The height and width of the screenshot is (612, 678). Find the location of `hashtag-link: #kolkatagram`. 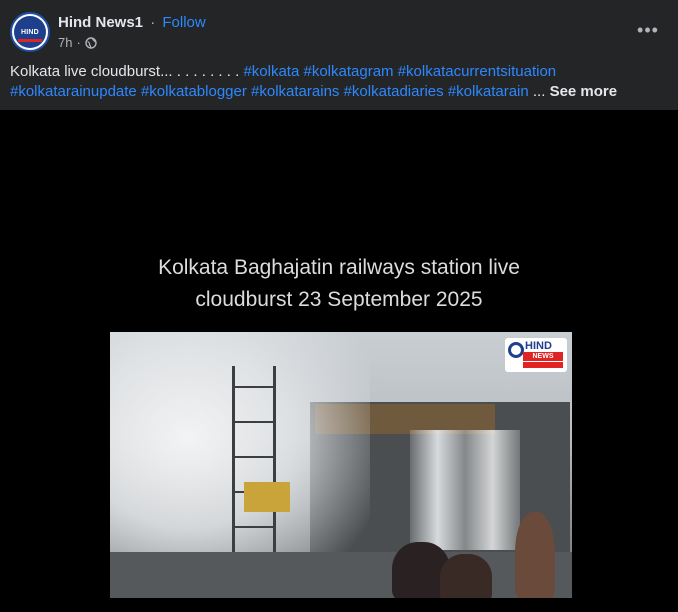

hashtag-link: #kolkatagram is located at coordinates (348, 71).